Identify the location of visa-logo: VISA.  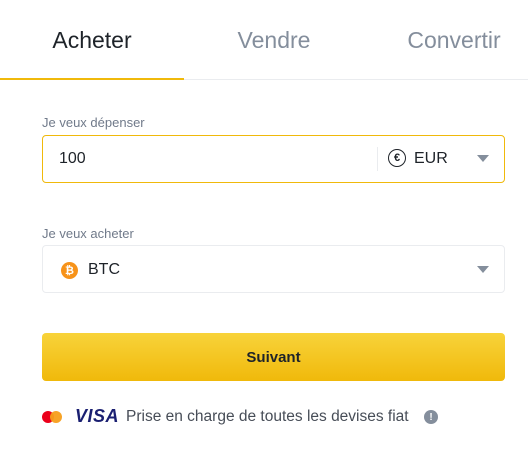
(97, 416).